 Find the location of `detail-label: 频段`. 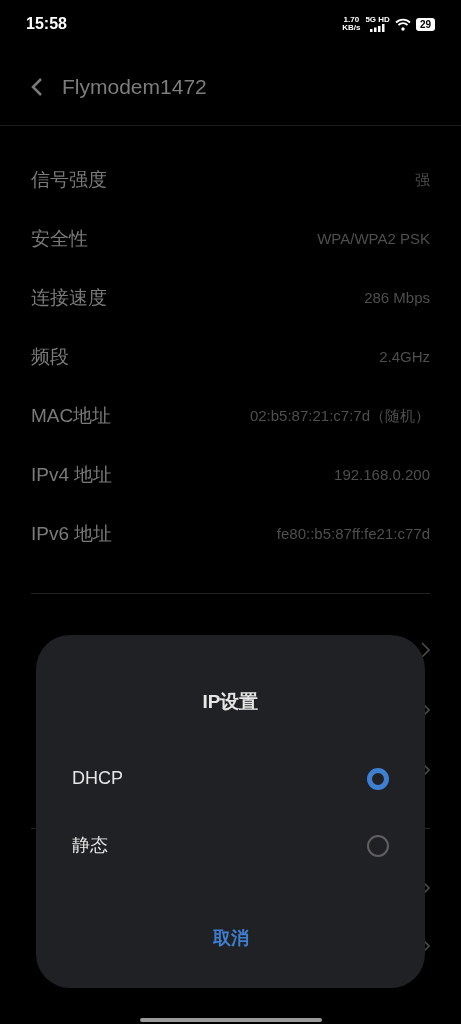

detail-label: 频段 is located at coordinates (50, 357).